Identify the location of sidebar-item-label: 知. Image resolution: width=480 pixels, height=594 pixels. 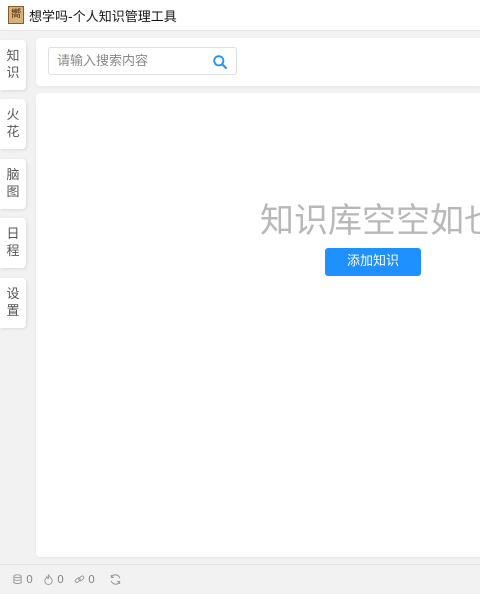
(13, 56).